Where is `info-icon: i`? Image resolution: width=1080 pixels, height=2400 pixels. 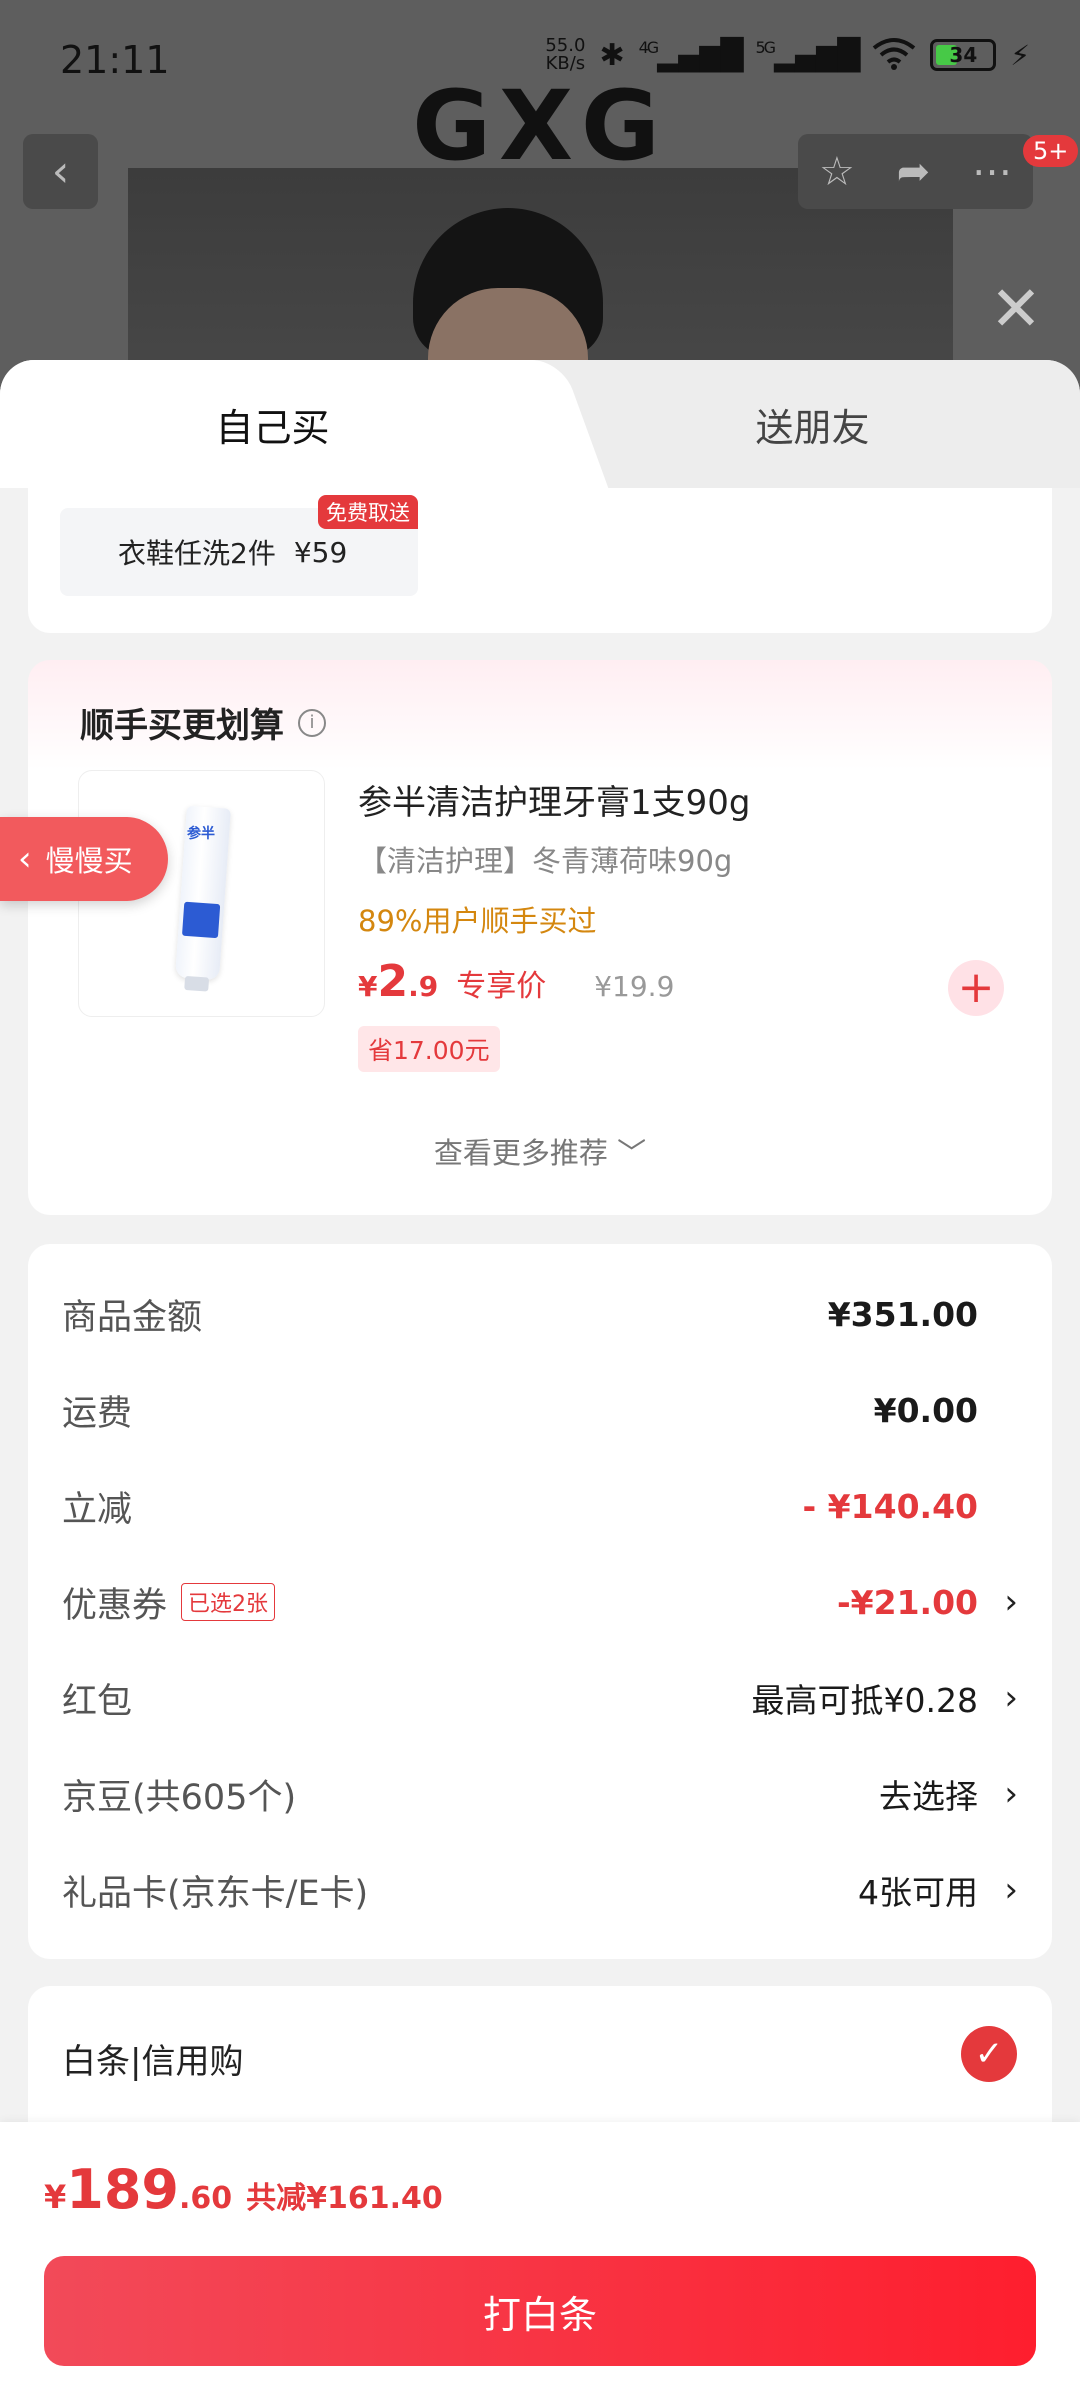
info-icon: i is located at coordinates (312, 722).